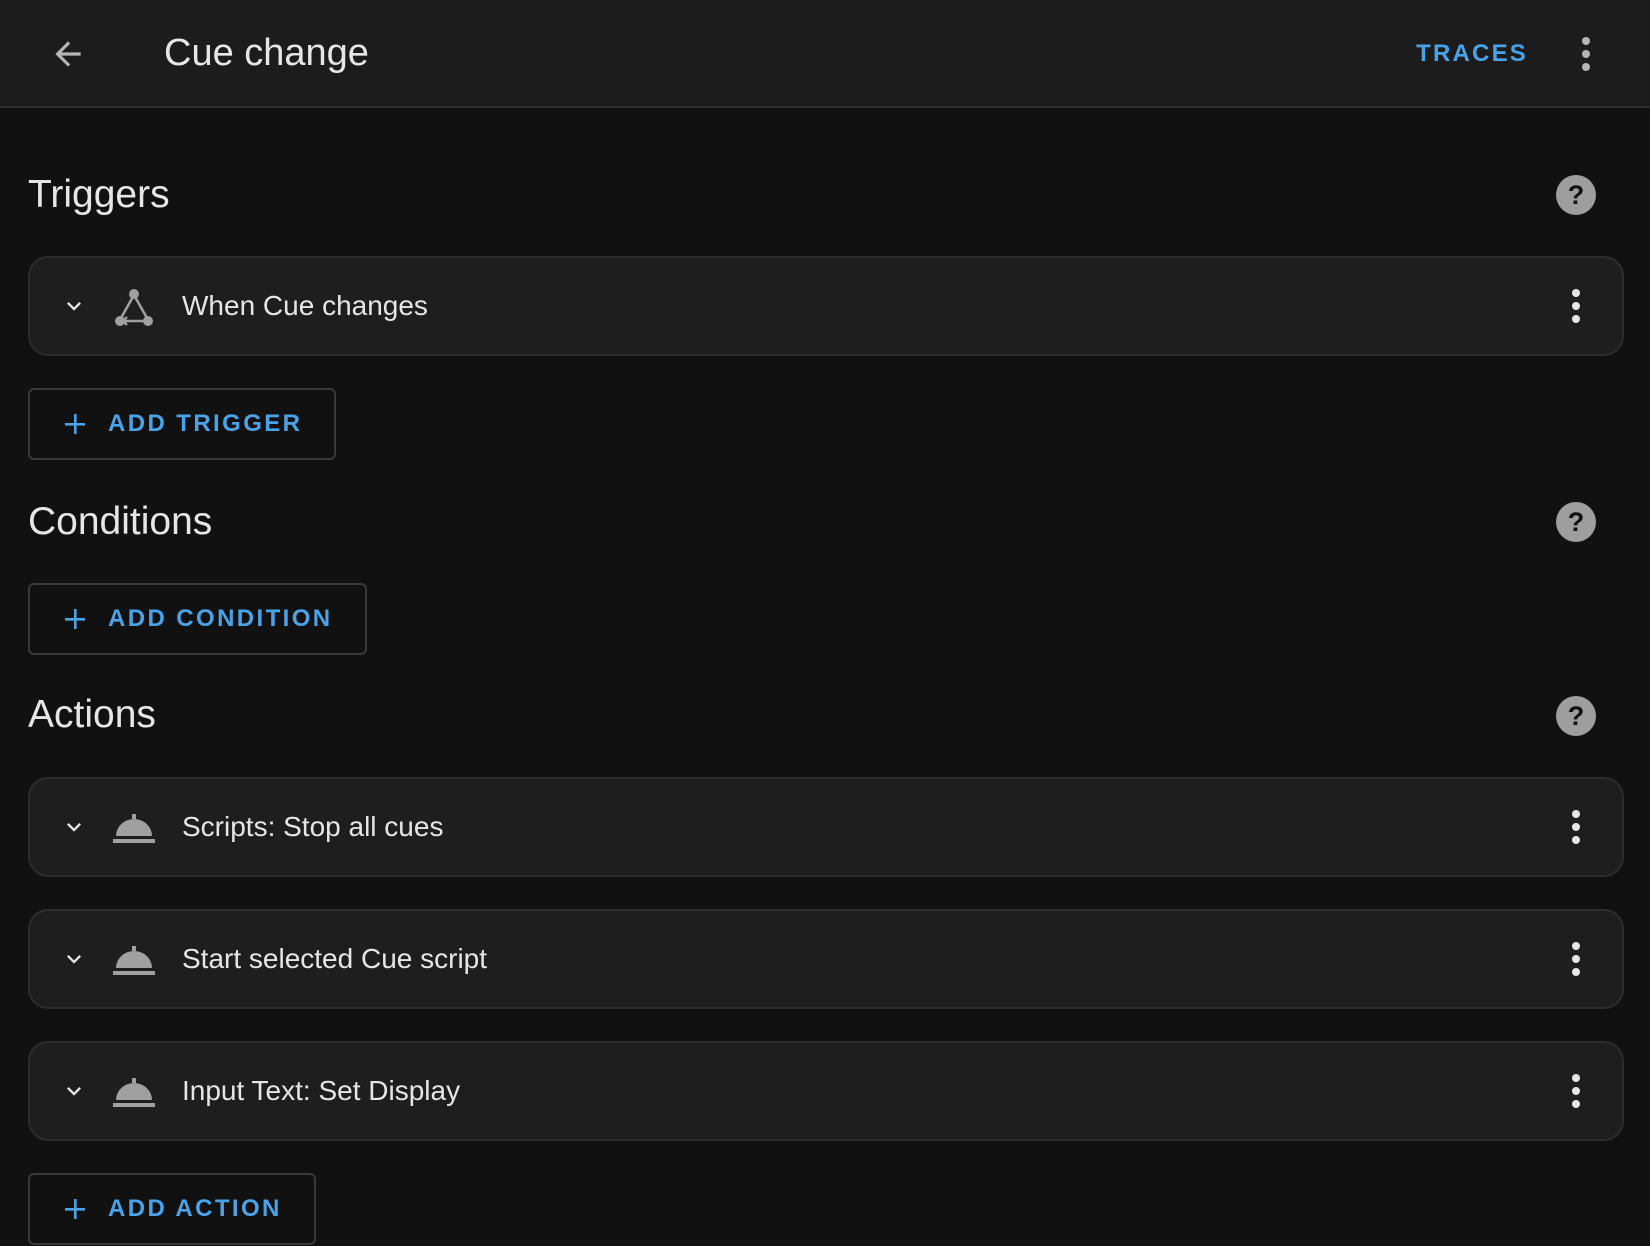  I want to click on top-app-bar: Cue change TRACES, so click(825, 54).